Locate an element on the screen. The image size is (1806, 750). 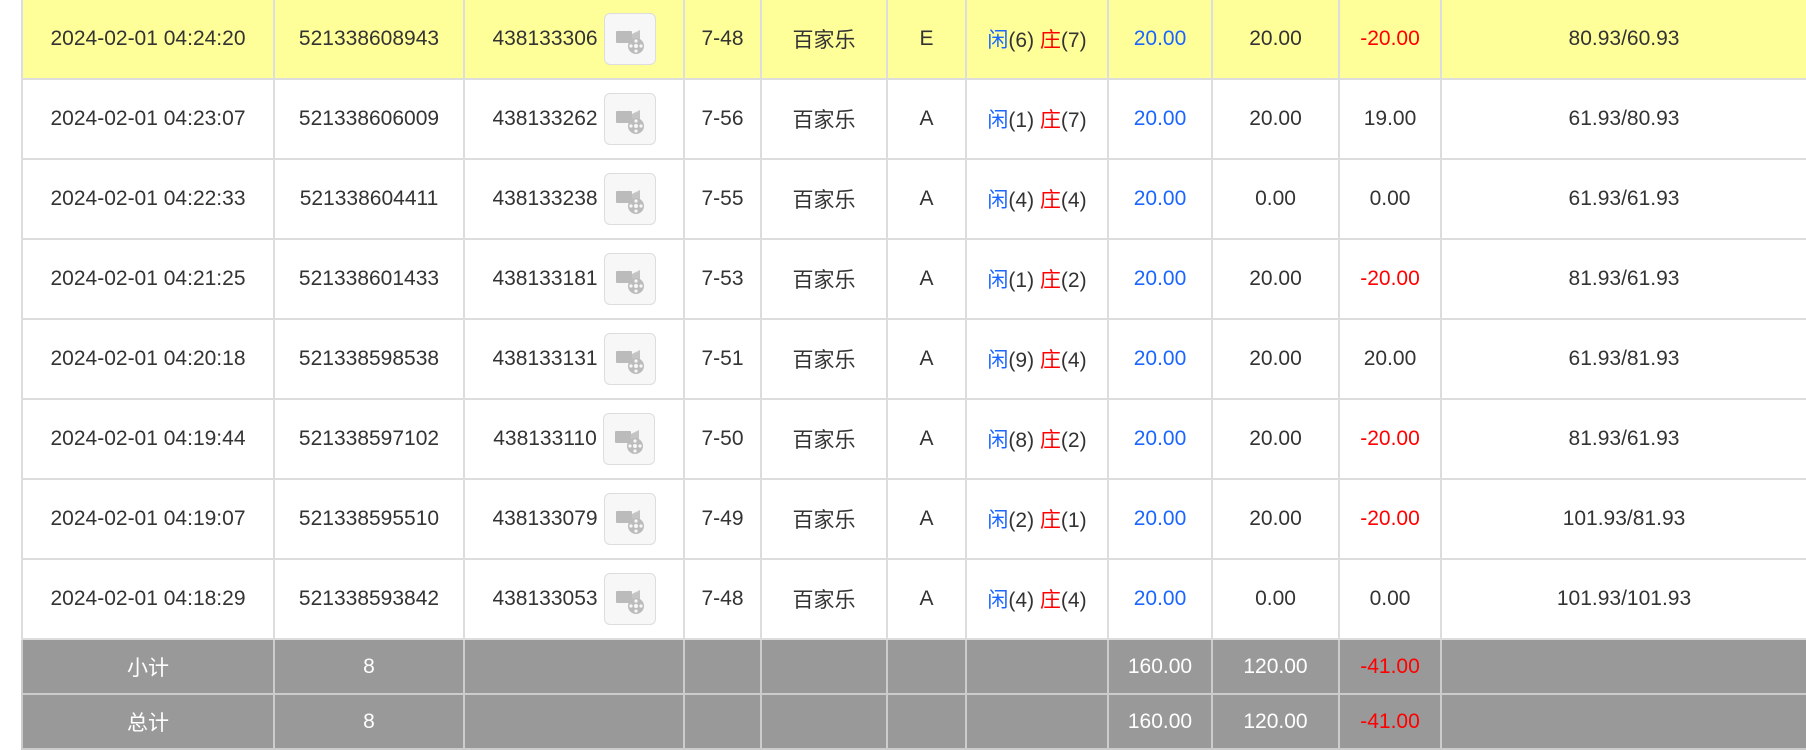
balance-change: 101.93/101.93 is located at coordinates (1623, 599).